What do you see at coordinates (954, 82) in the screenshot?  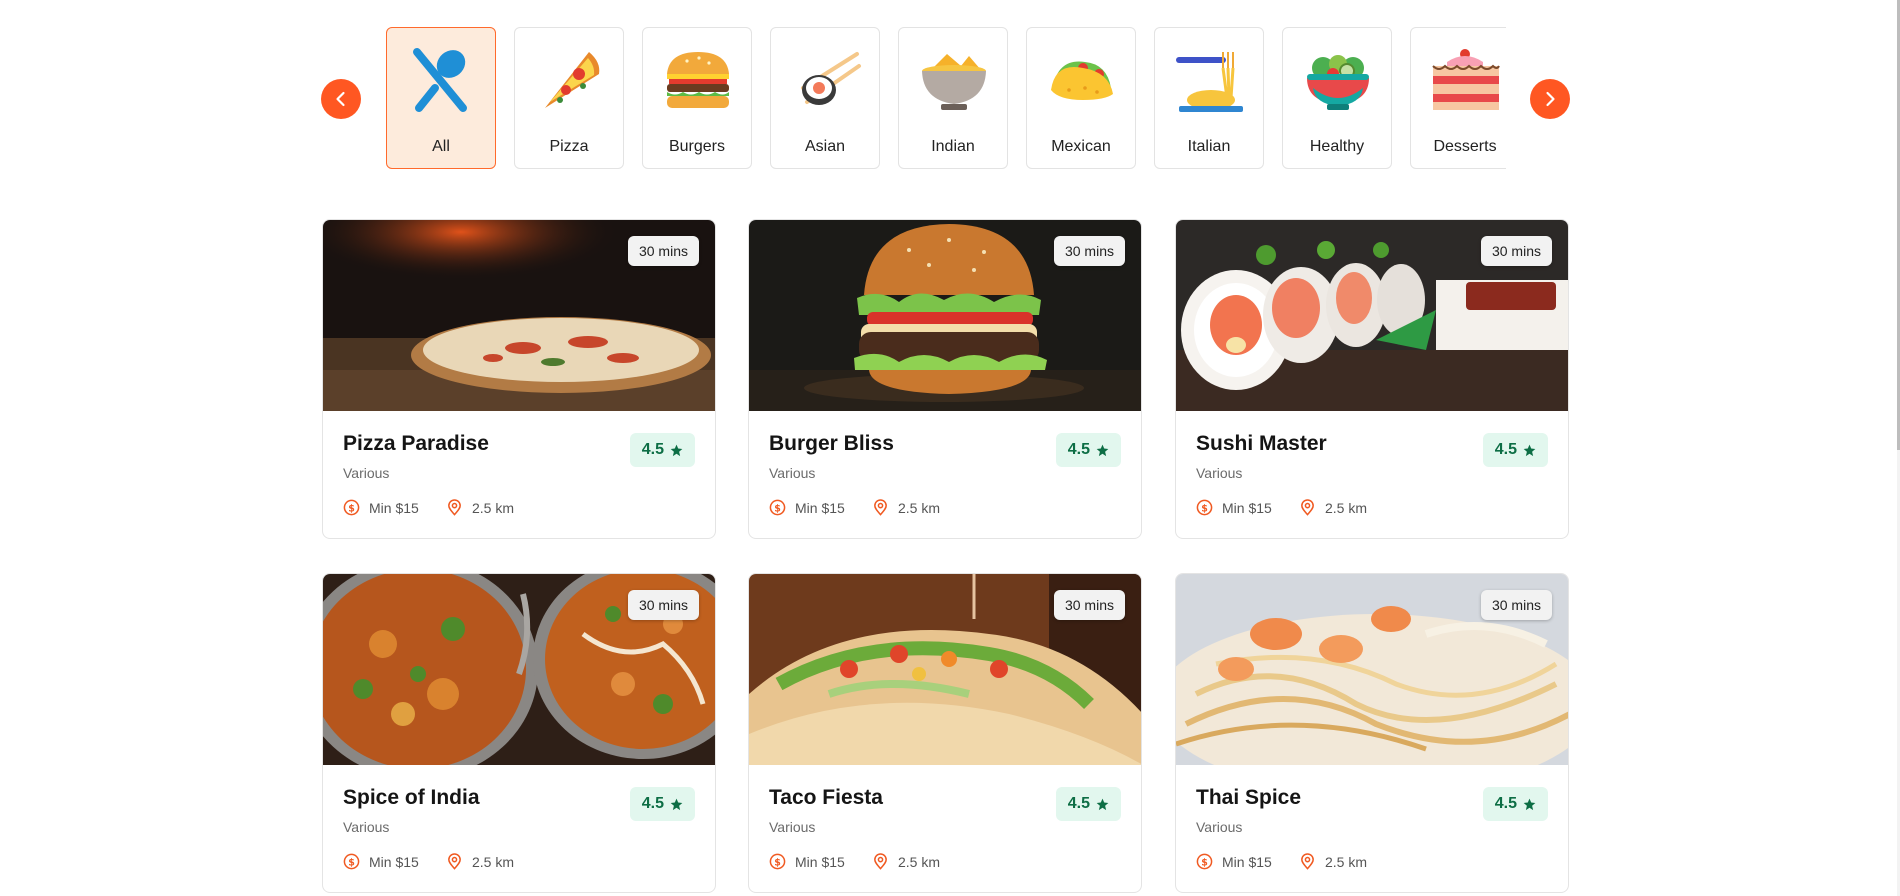 I see `curry-bowl-icon` at bounding box center [954, 82].